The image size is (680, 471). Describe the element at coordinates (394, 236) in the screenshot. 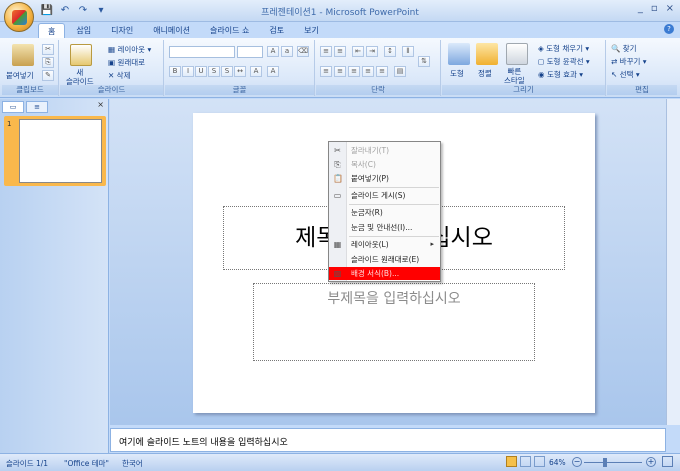

I see `menu-separator` at that location.